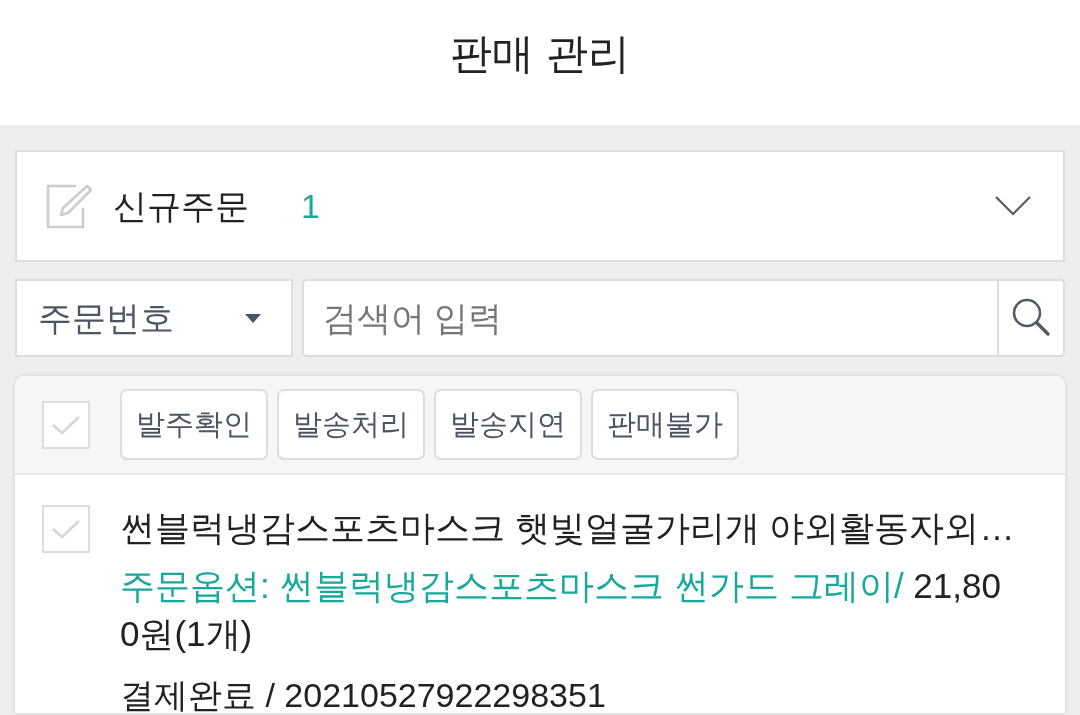 The width and height of the screenshot is (1080, 715). I want to click on edit-icon, so click(69, 206).